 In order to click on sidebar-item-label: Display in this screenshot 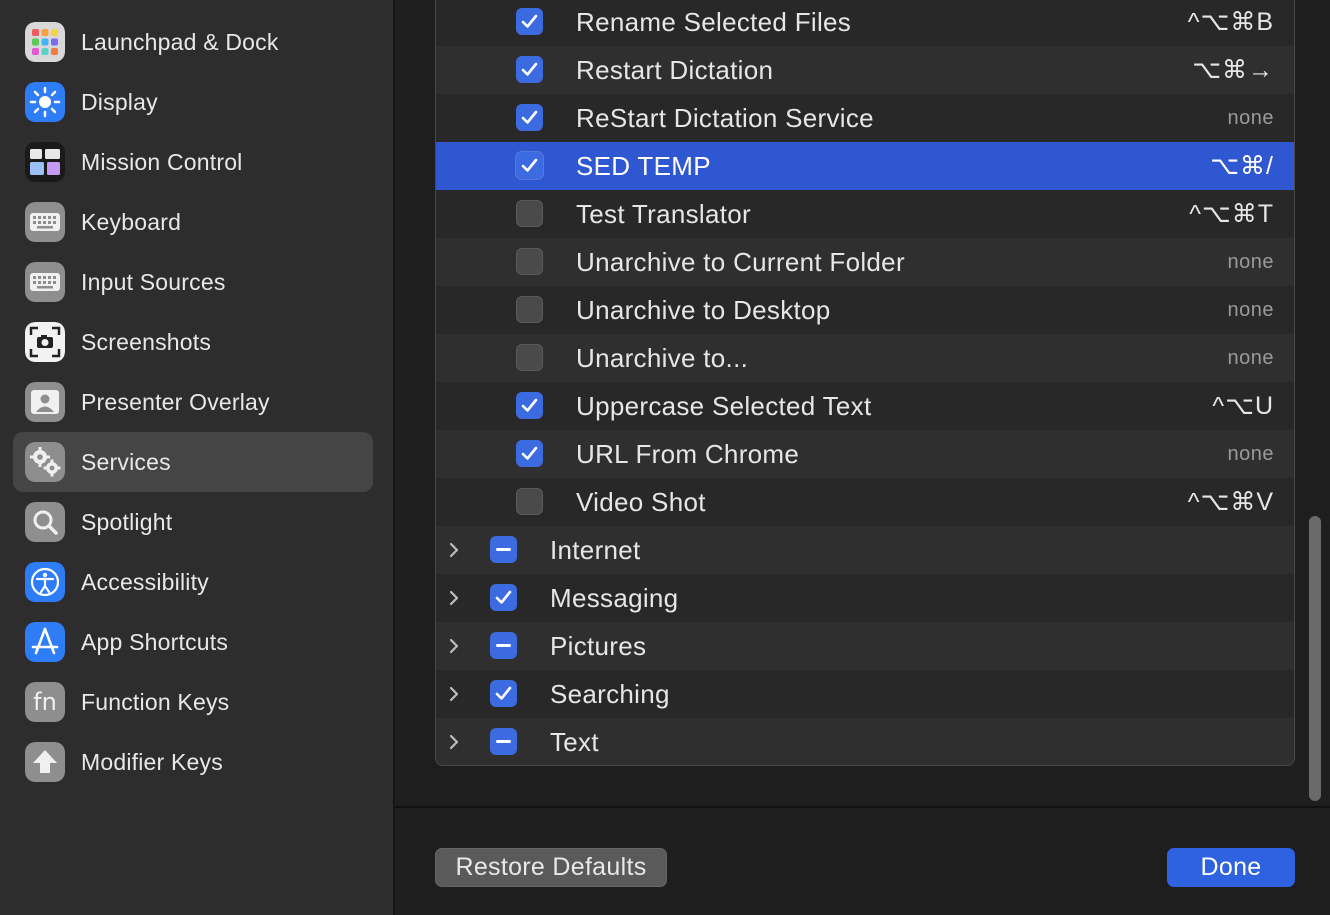, I will do `click(119, 101)`.